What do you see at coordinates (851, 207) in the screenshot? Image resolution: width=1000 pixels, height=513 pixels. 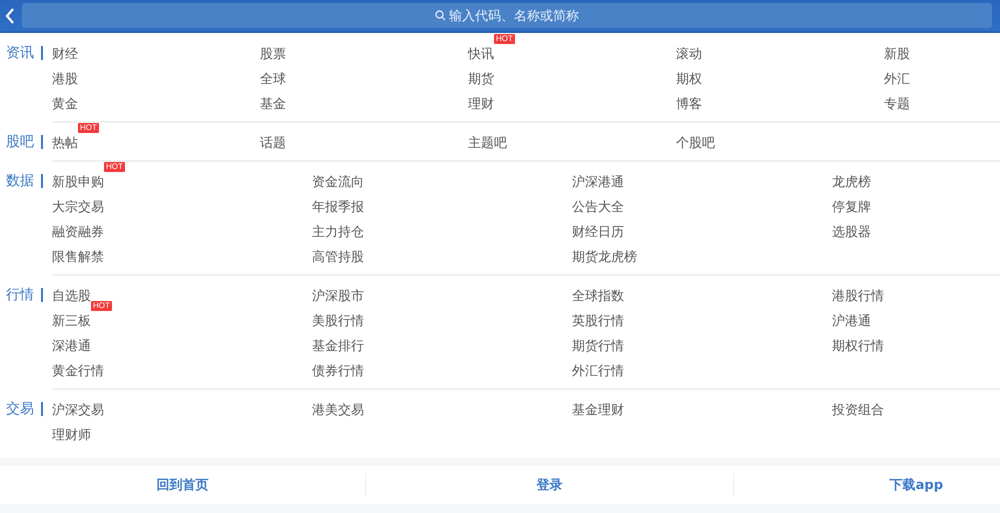 I see `menu-link: 停复牌` at bounding box center [851, 207].